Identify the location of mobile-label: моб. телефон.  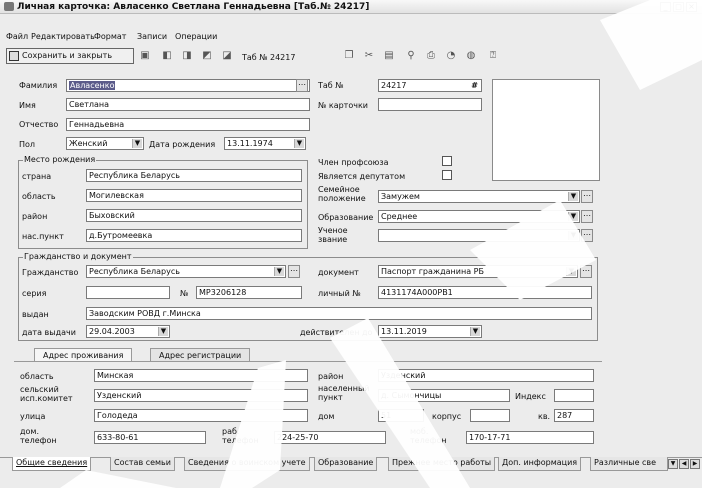
(428, 436).